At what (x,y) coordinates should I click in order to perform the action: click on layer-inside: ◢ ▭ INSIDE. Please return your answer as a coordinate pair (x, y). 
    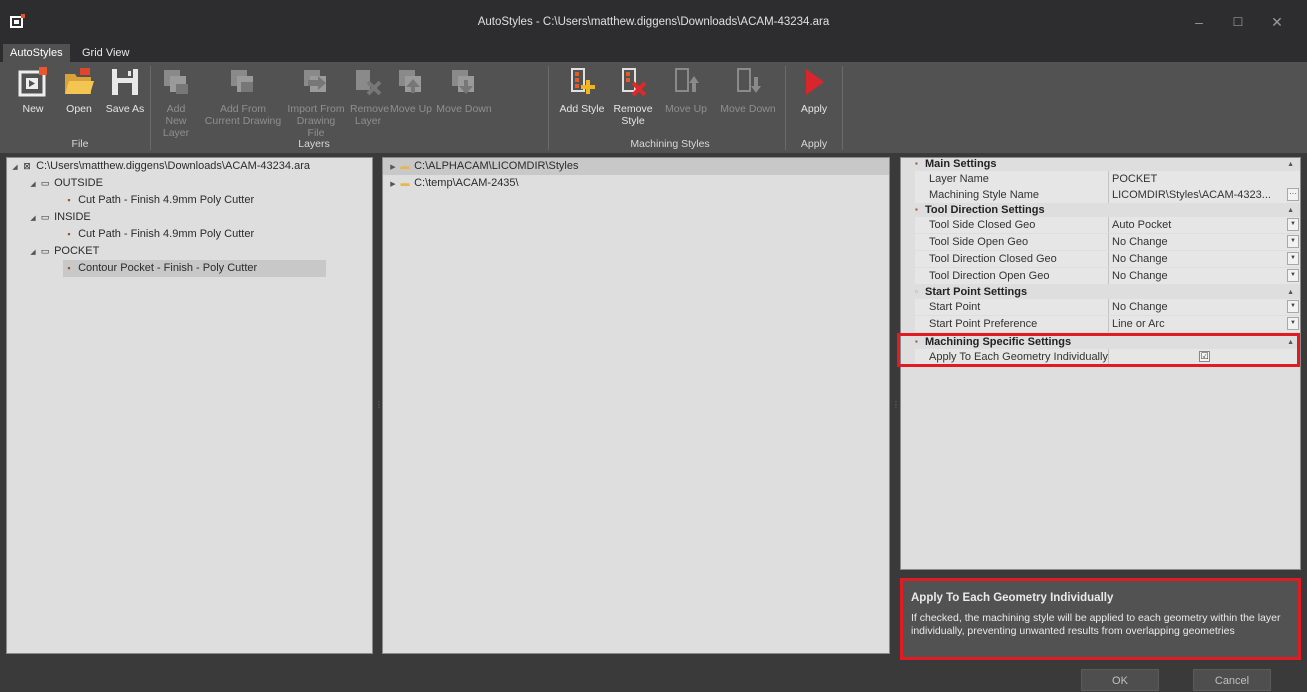
    Looking at the image, I should click on (58, 218).